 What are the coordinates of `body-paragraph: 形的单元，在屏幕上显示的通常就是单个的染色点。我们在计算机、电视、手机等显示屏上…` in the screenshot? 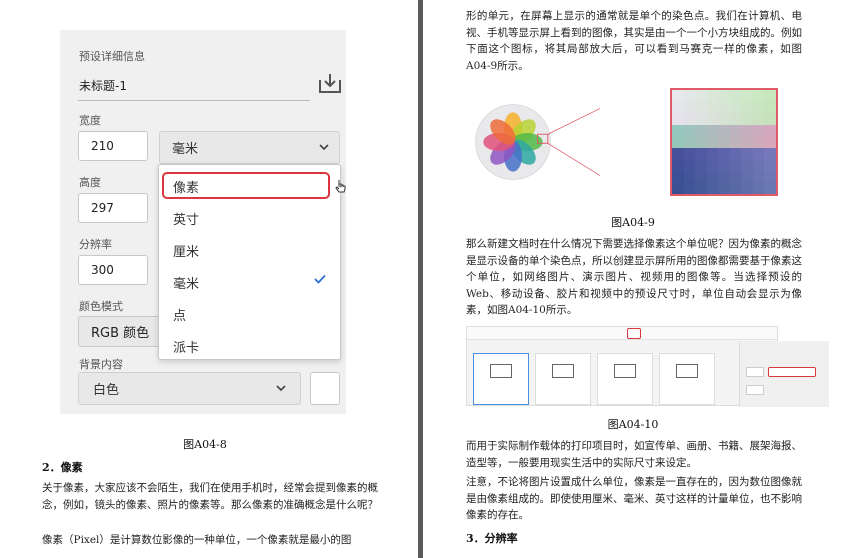 It's located at (634, 41).